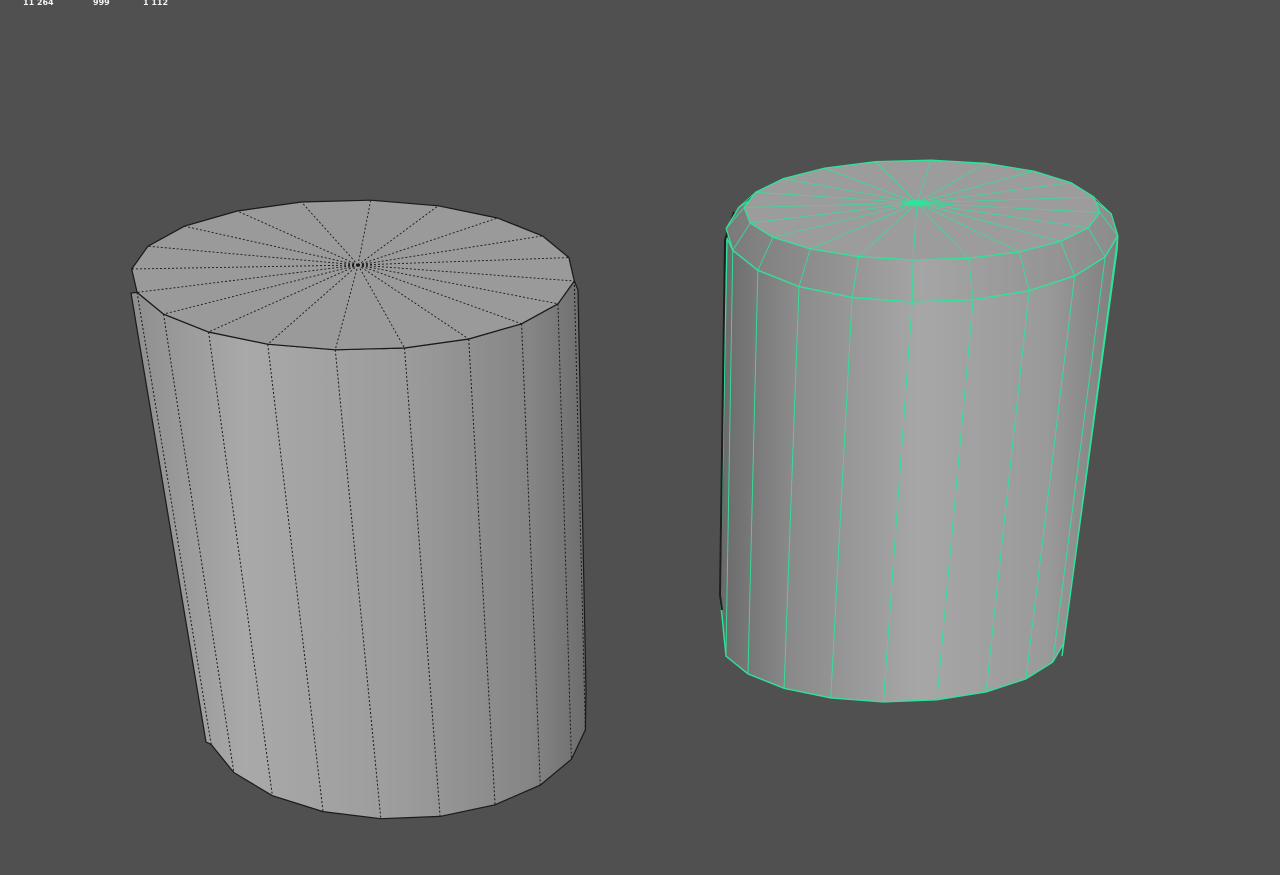 The image size is (1280, 875). I want to click on selected-cap-center, so click(917, 203).